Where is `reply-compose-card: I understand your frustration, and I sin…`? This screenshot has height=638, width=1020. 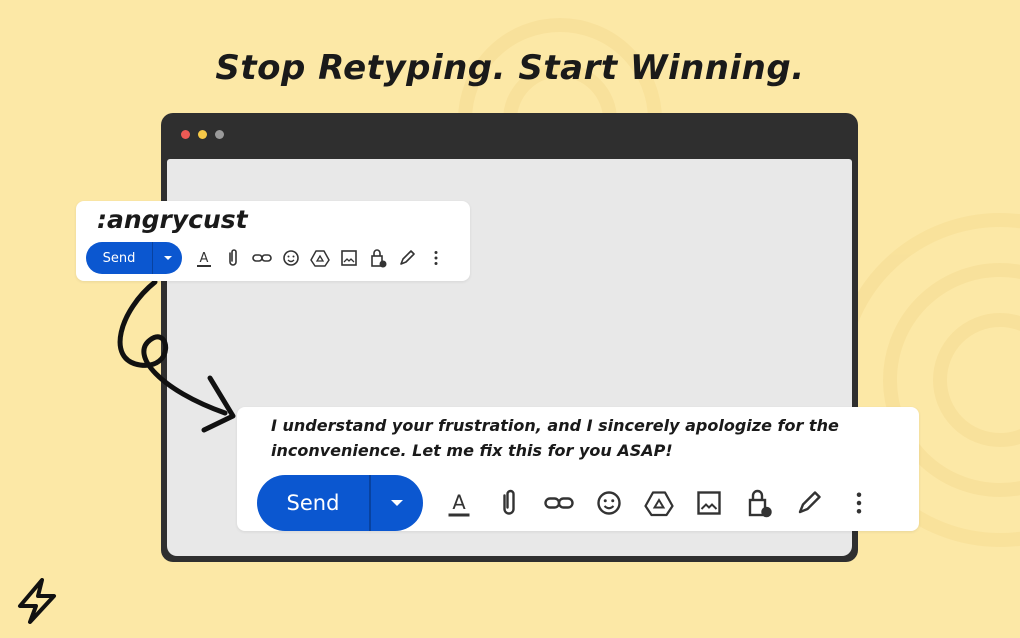 reply-compose-card: I understand your frustration, and I sin… is located at coordinates (578, 469).